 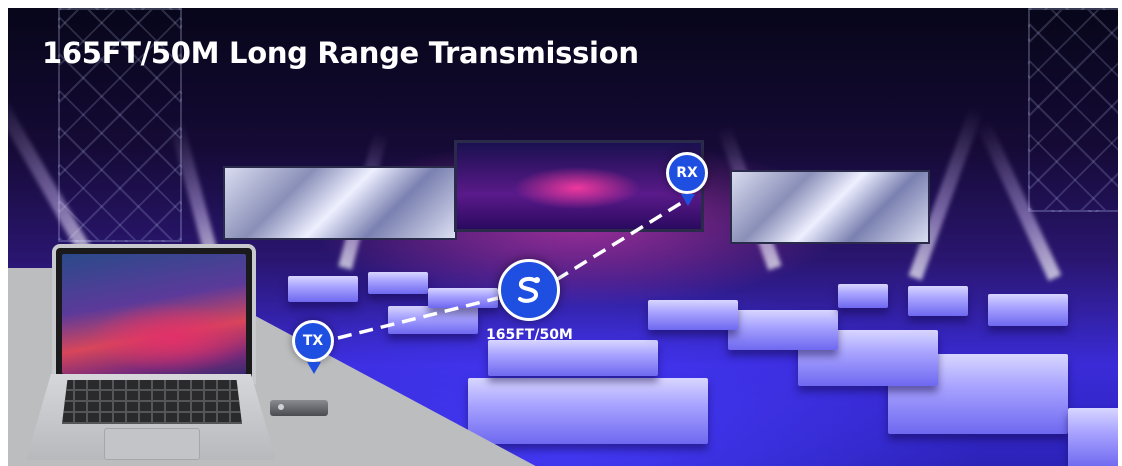 I want to click on laptop-touchpad, so click(x=152, y=444).